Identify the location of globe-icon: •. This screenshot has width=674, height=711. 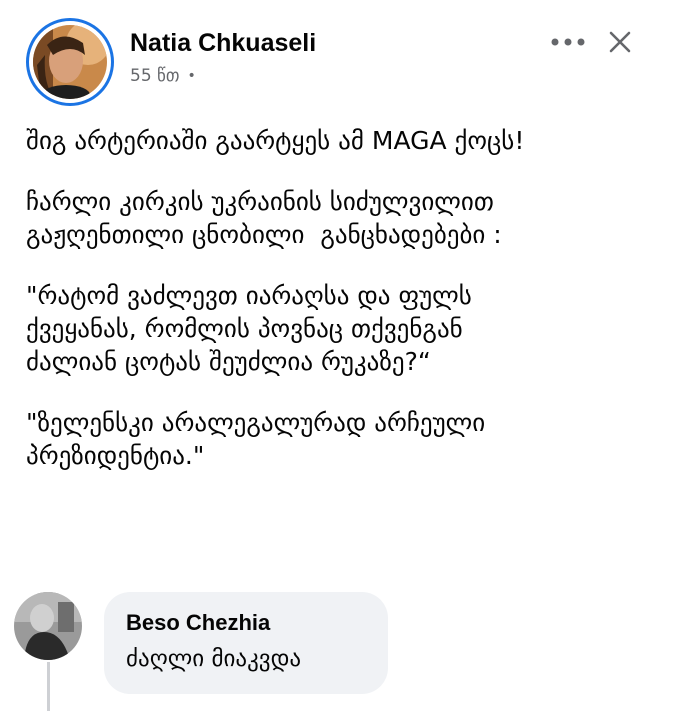
(191, 76).